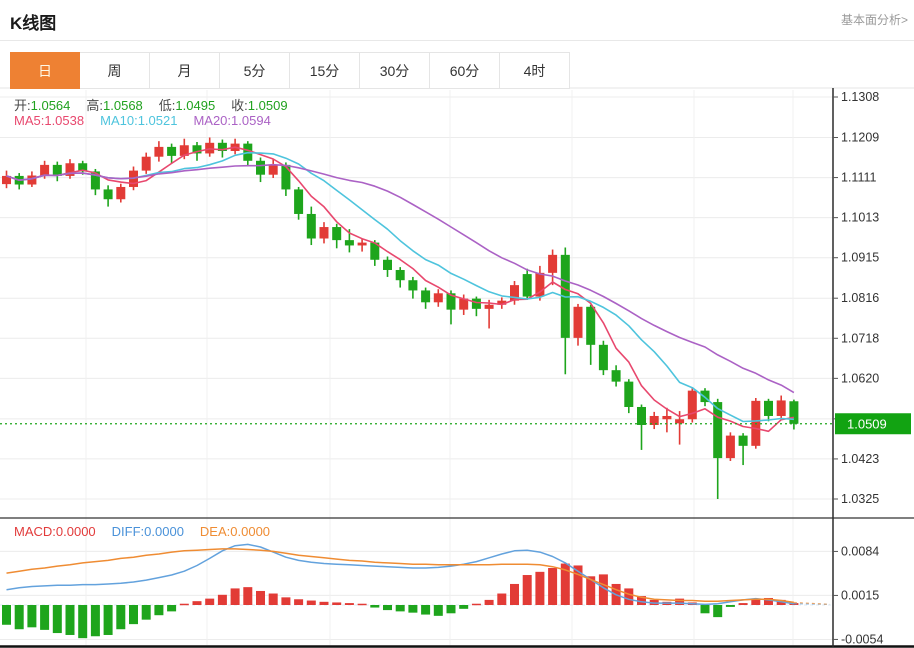 The image size is (914, 648). I want to click on axis-tick-label: 1.0816, so click(860, 298).